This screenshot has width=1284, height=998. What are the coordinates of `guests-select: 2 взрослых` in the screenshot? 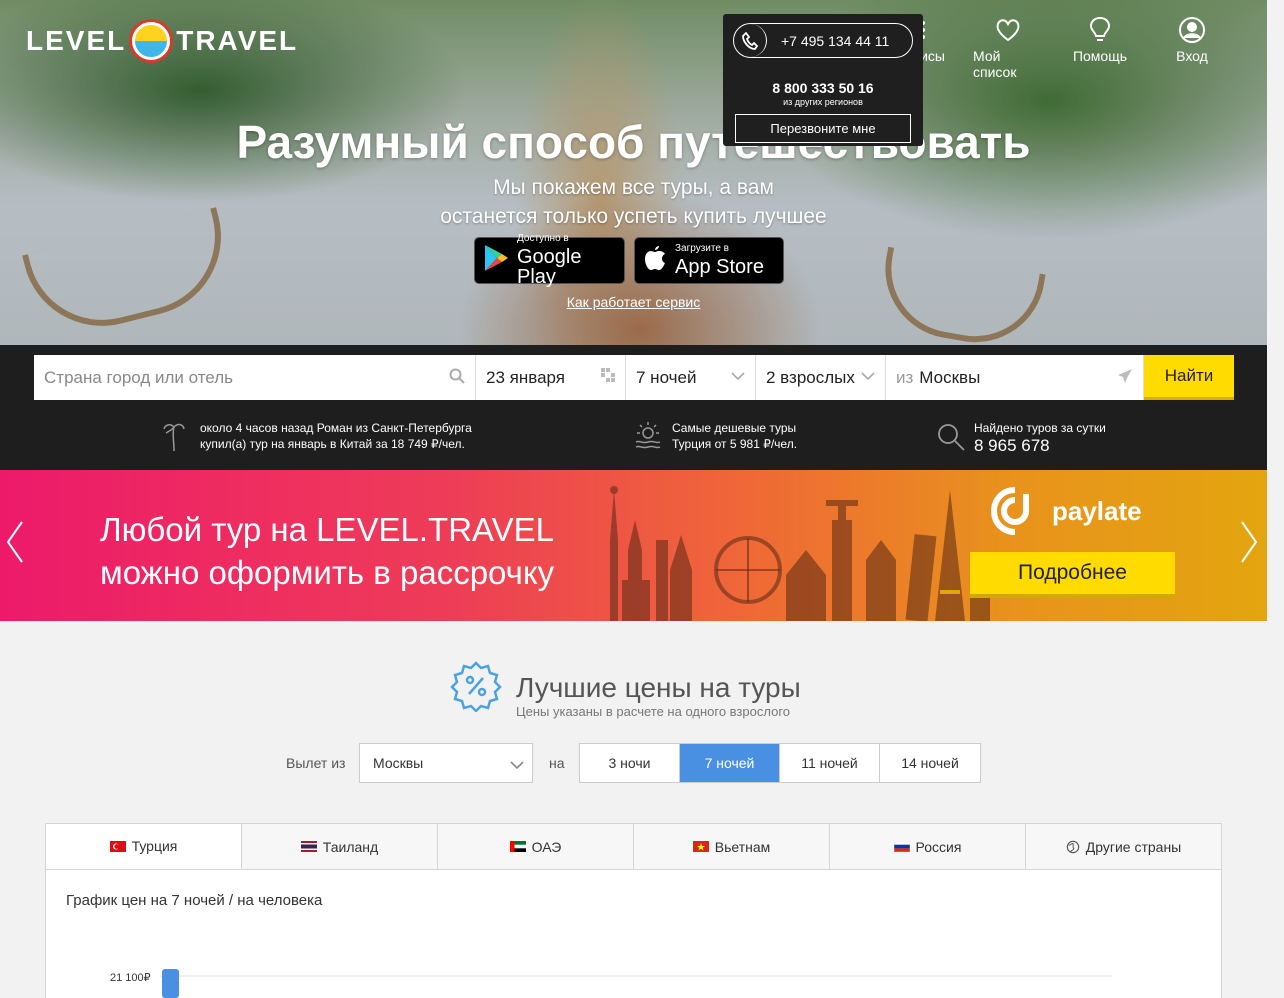 It's located at (821, 377).